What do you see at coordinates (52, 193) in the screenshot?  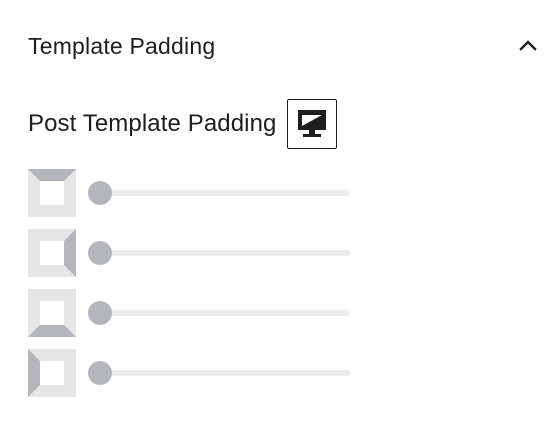 I see `padding-top-icon` at bounding box center [52, 193].